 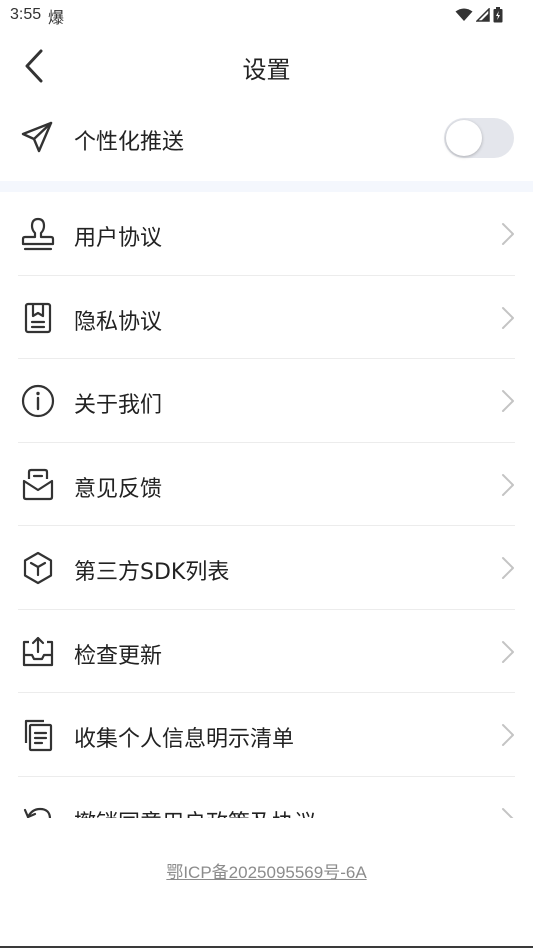 What do you see at coordinates (464, 138) in the screenshot?
I see `toggle-knob` at bounding box center [464, 138].